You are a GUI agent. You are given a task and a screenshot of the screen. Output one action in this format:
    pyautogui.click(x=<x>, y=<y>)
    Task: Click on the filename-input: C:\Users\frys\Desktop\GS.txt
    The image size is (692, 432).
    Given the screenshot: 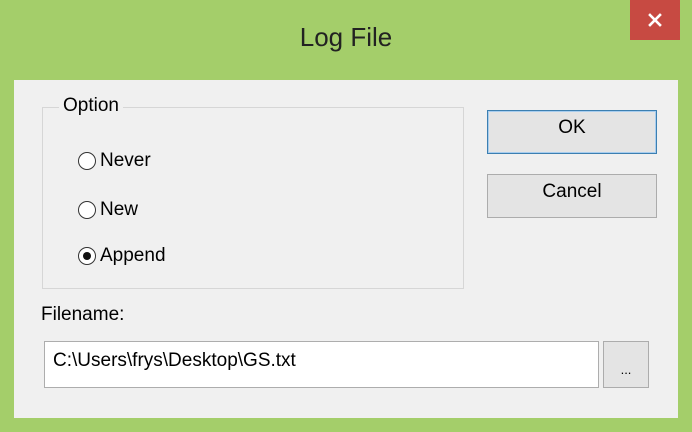 What is the action you would take?
    pyautogui.click(x=321, y=364)
    